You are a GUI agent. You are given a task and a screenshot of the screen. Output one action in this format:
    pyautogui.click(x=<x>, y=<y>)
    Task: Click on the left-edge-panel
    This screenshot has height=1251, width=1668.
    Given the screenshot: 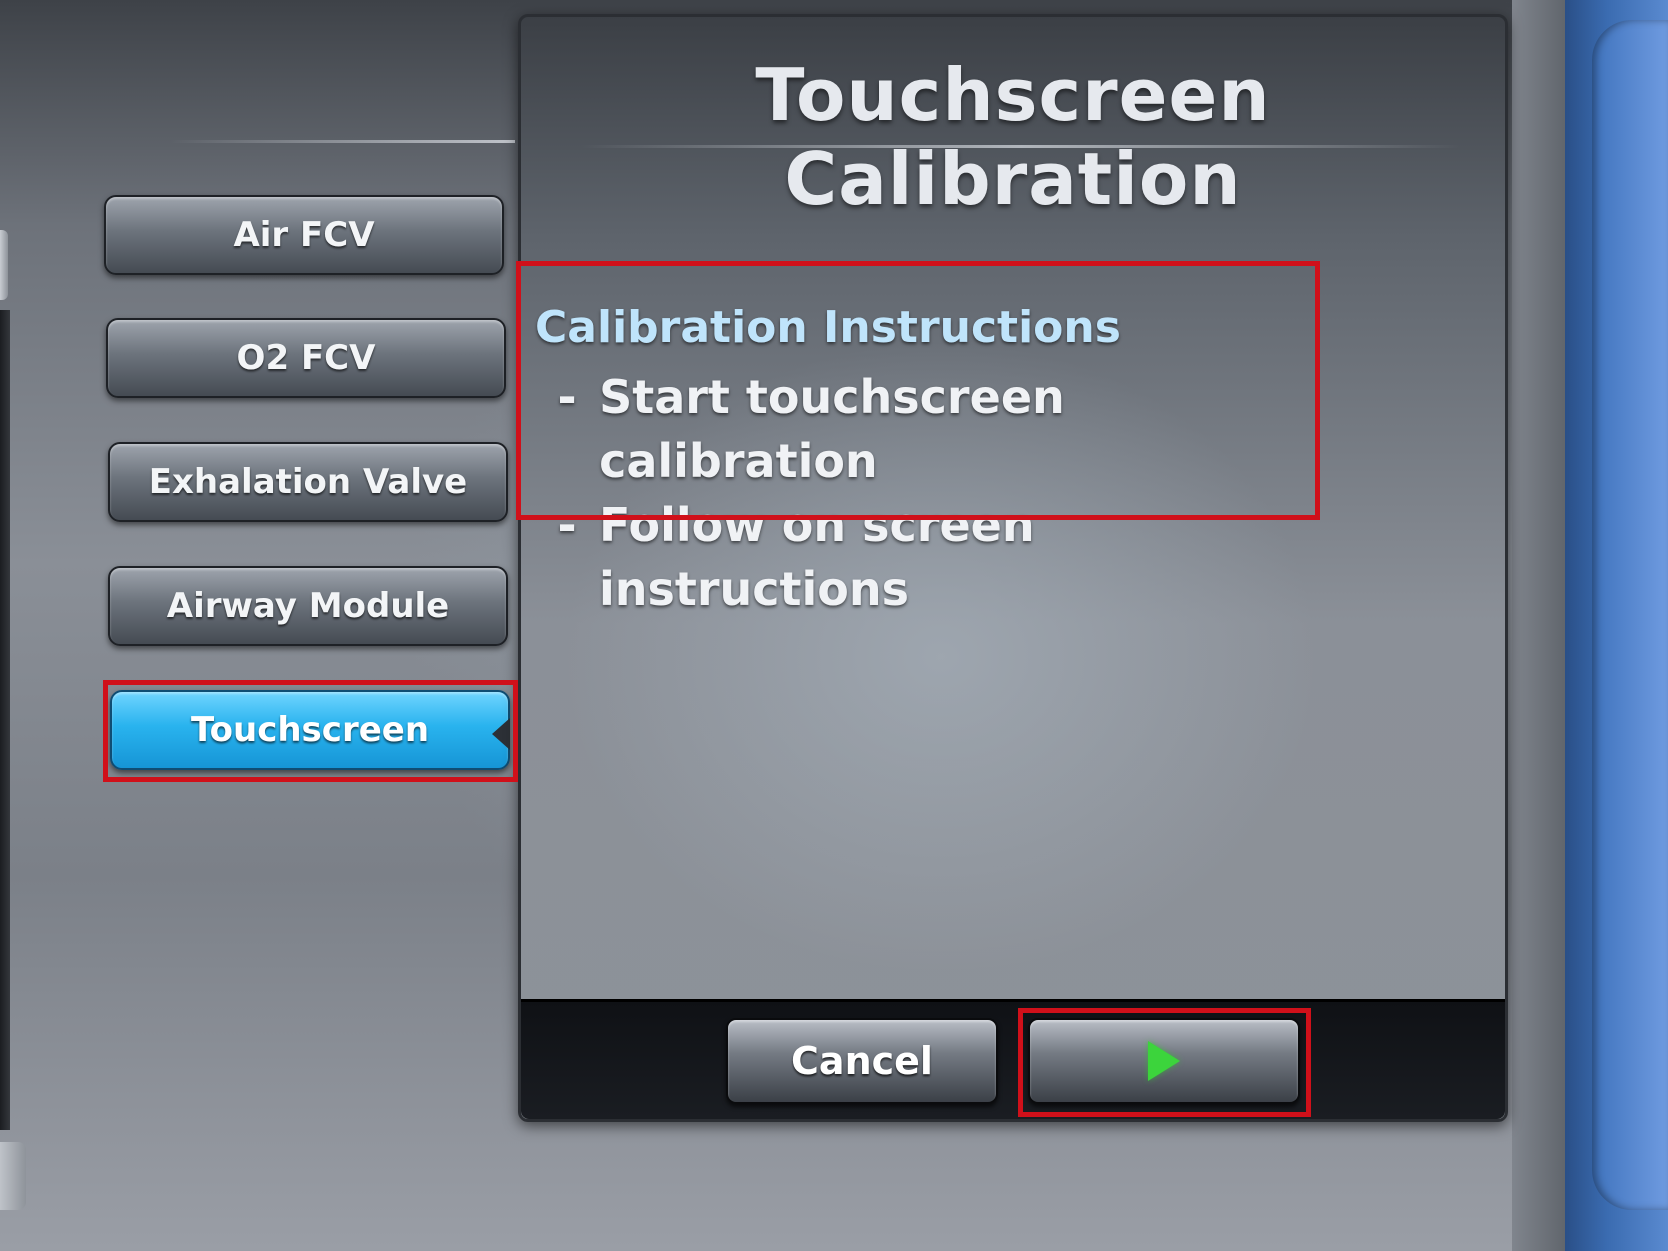 What is the action you would take?
    pyautogui.click(x=5, y=720)
    